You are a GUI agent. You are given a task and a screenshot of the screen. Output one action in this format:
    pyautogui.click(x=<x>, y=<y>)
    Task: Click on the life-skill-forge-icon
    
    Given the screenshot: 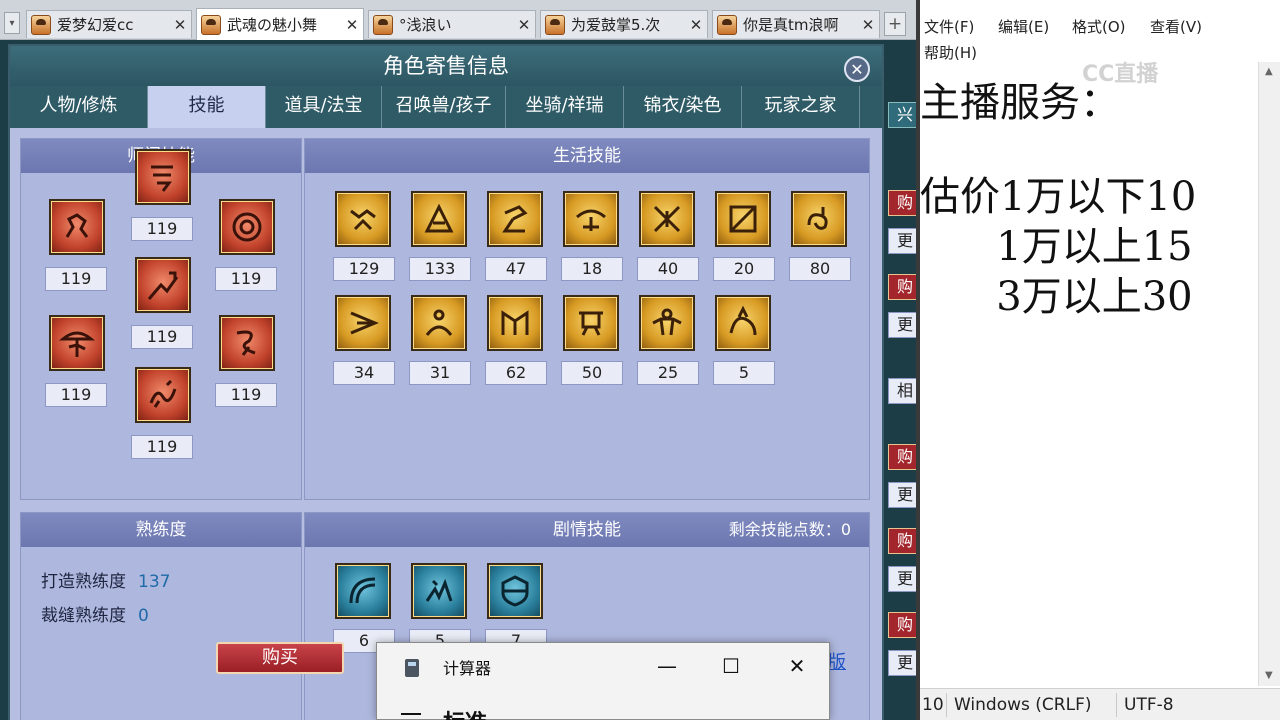 What is the action you would take?
    pyautogui.click(x=591, y=323)
    